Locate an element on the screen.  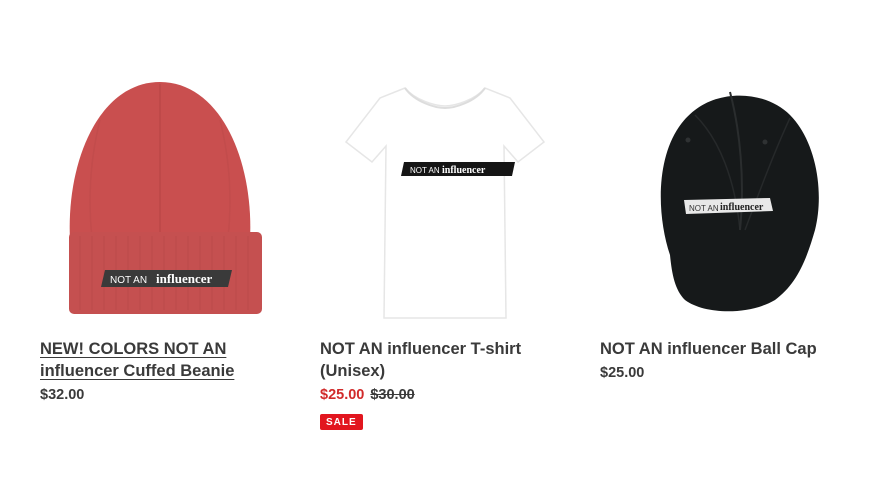
sale-badge: SALE is located at coordinates (341, 422).